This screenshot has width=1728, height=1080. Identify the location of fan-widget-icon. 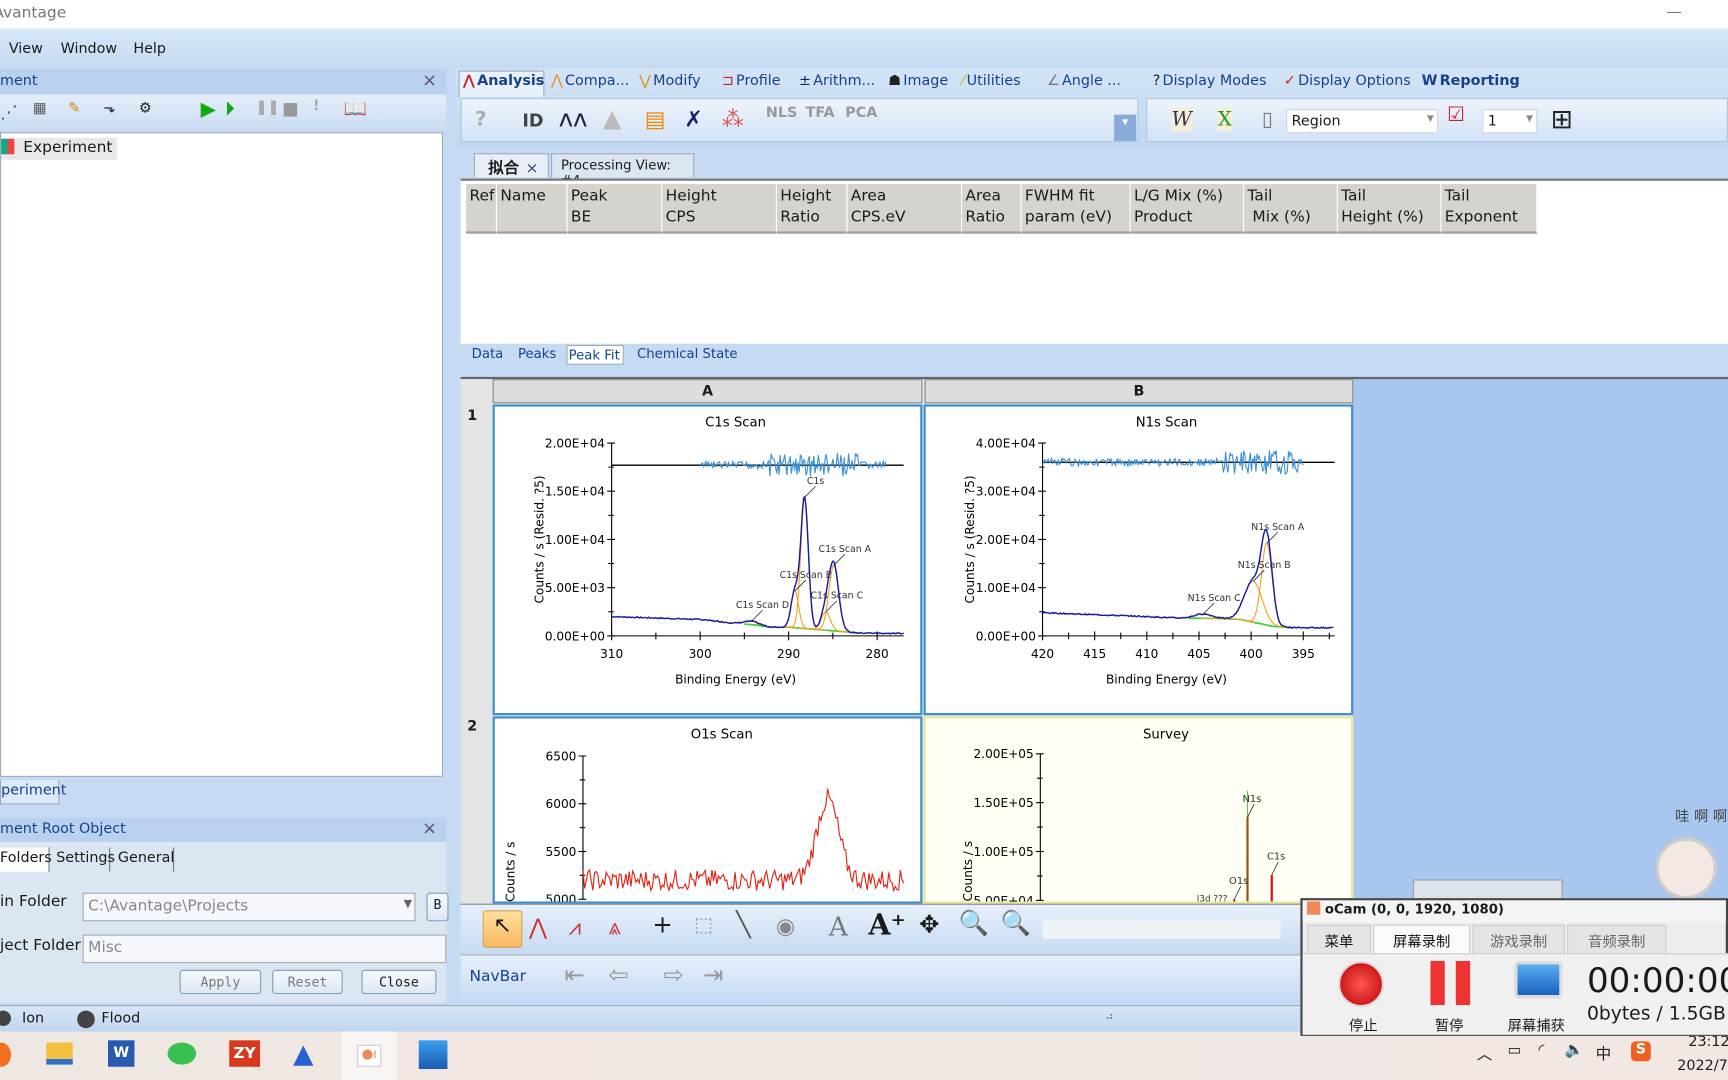
(1686, 868).